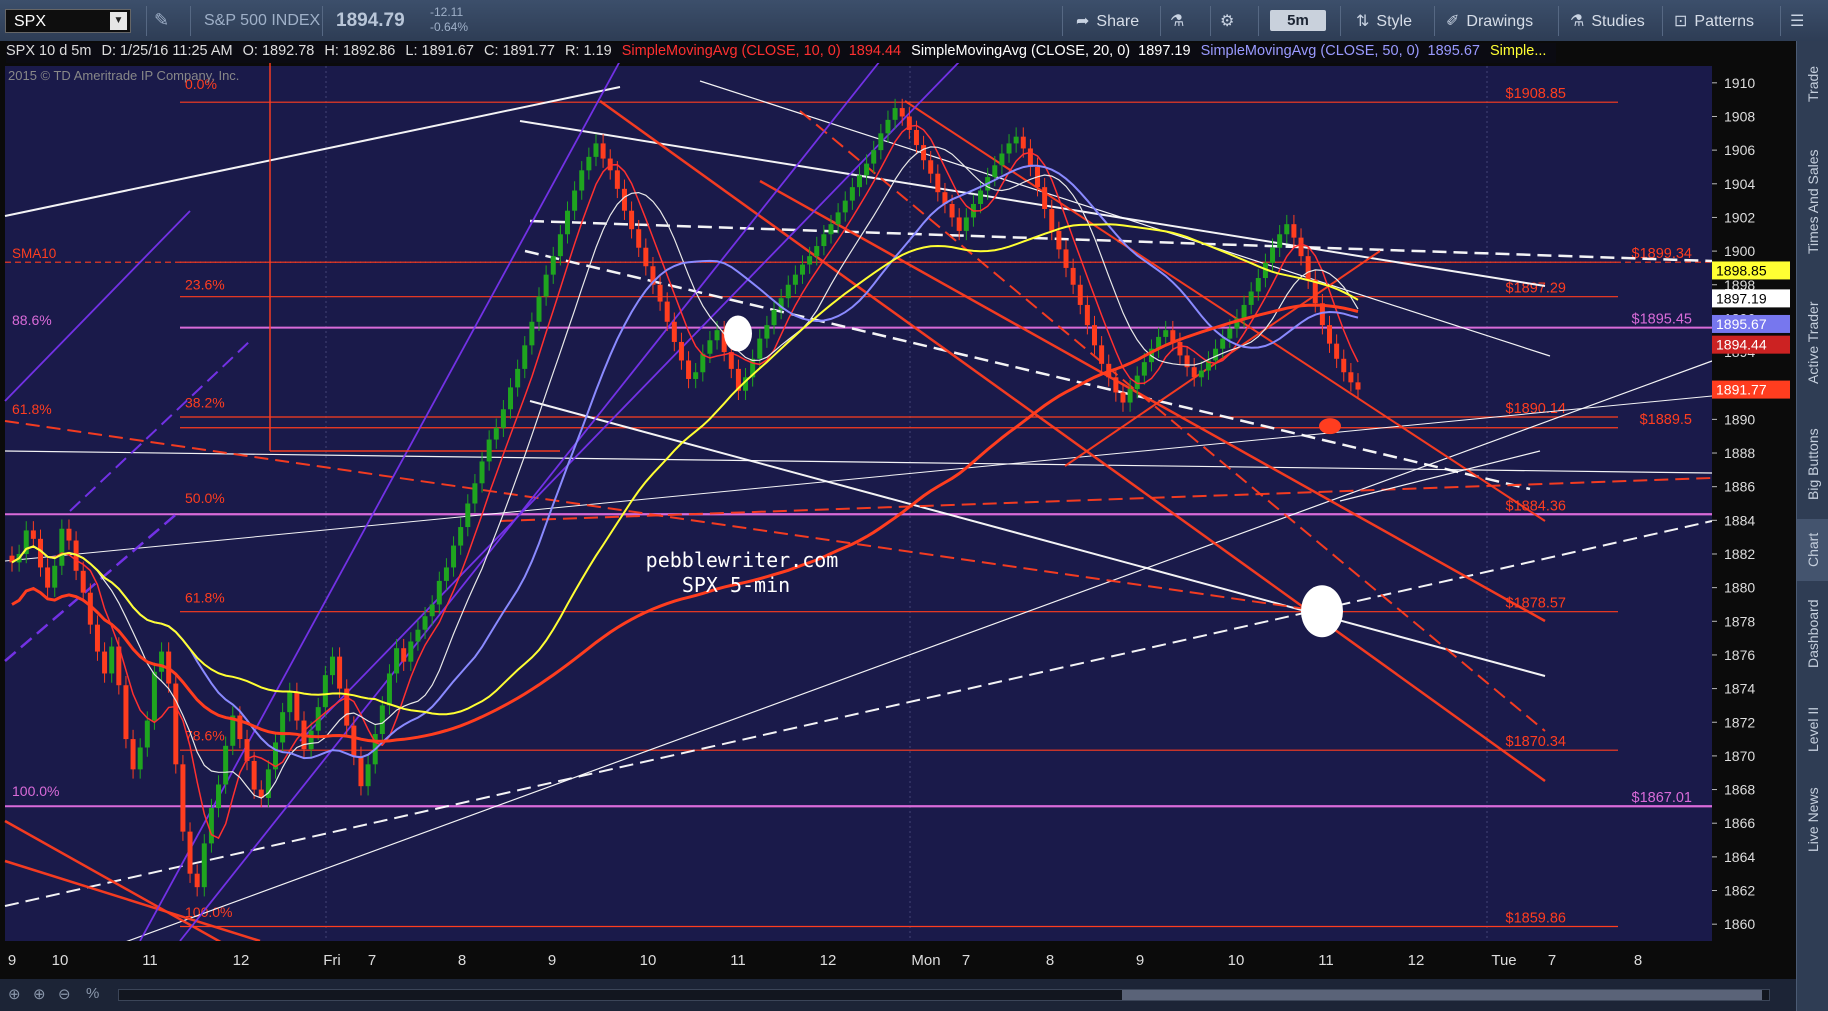 This screenshot has width=1828, height=1011. I want to click on studies-button: ⚗ Studies, so click(1607, 21).